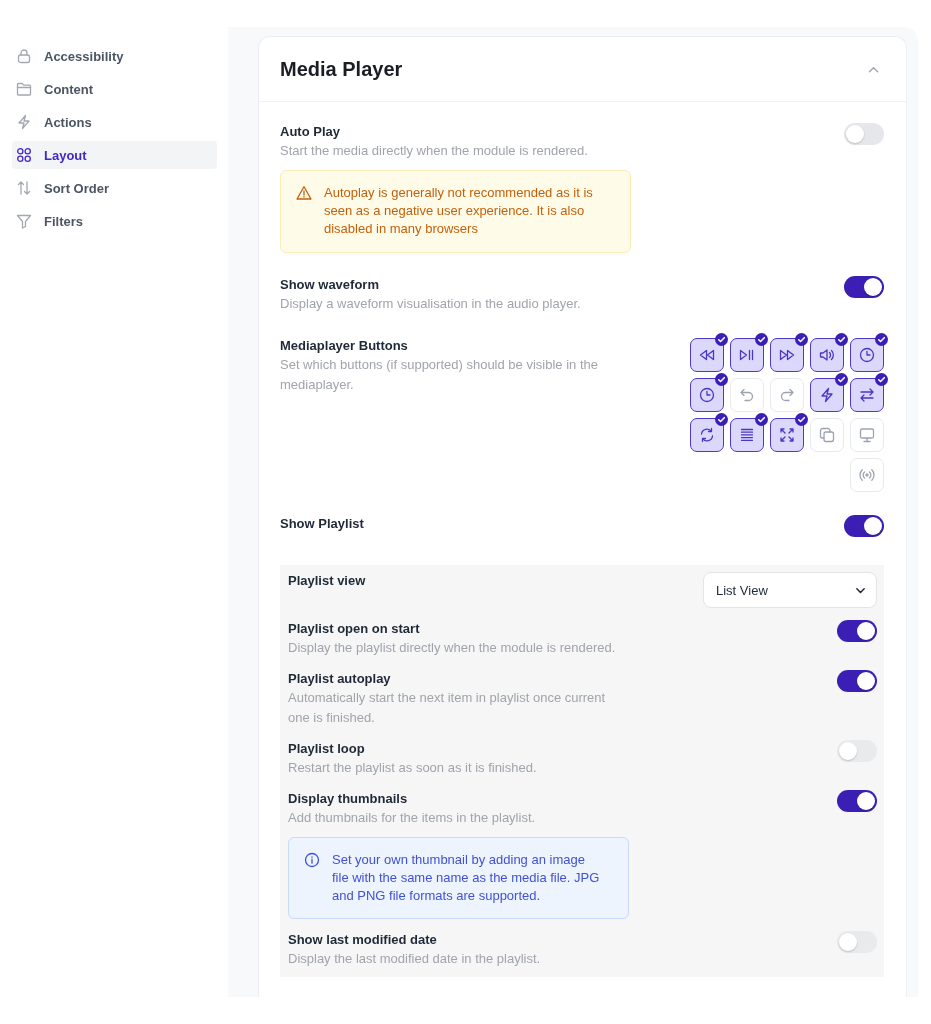  Describe the element at coordinates (114, 89) in the screenshot. I see `sidebar-item: Content` at that location.